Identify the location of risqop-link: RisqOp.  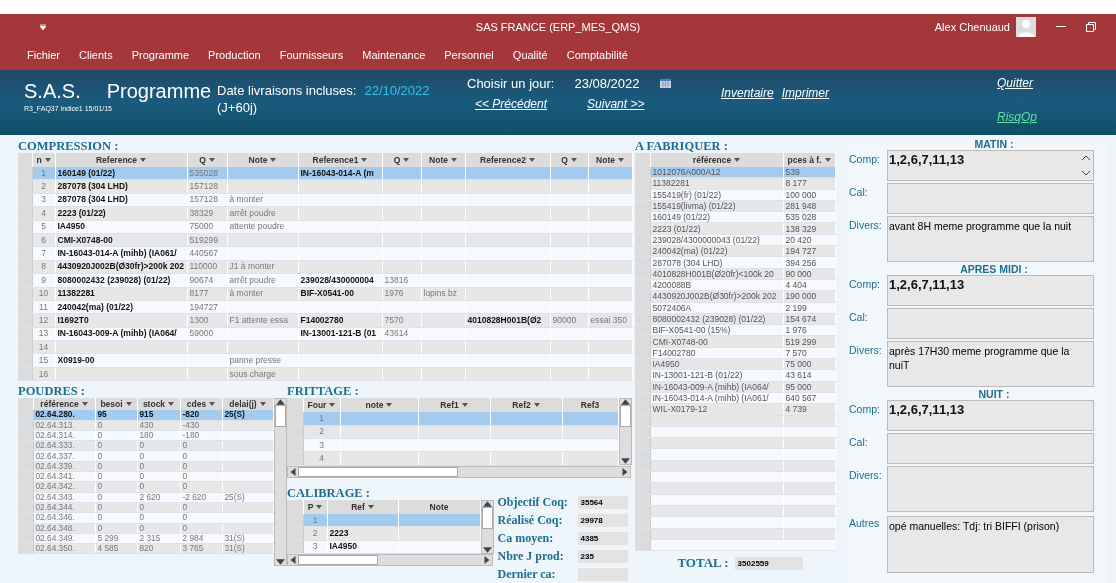
(1017, 117).